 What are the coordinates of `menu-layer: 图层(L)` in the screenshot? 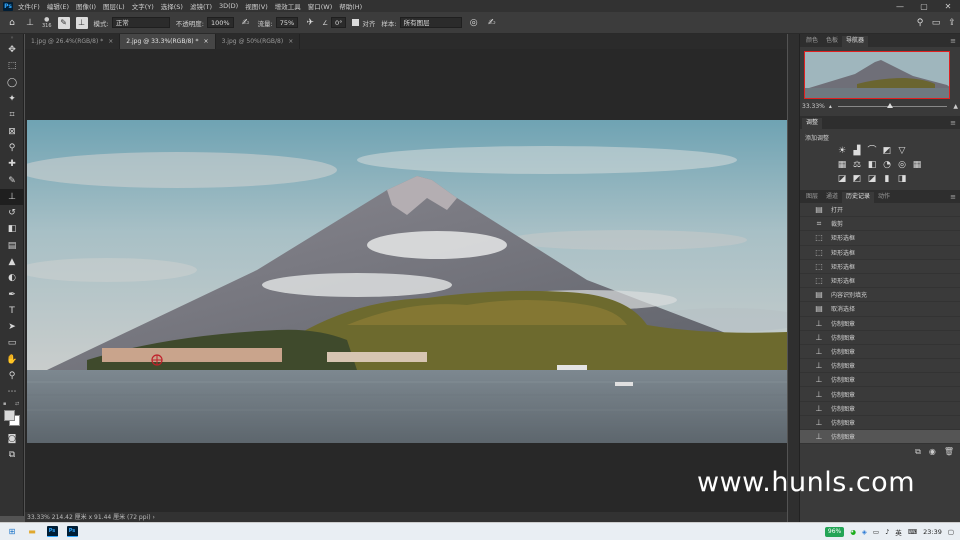 It's located at (114, 6).